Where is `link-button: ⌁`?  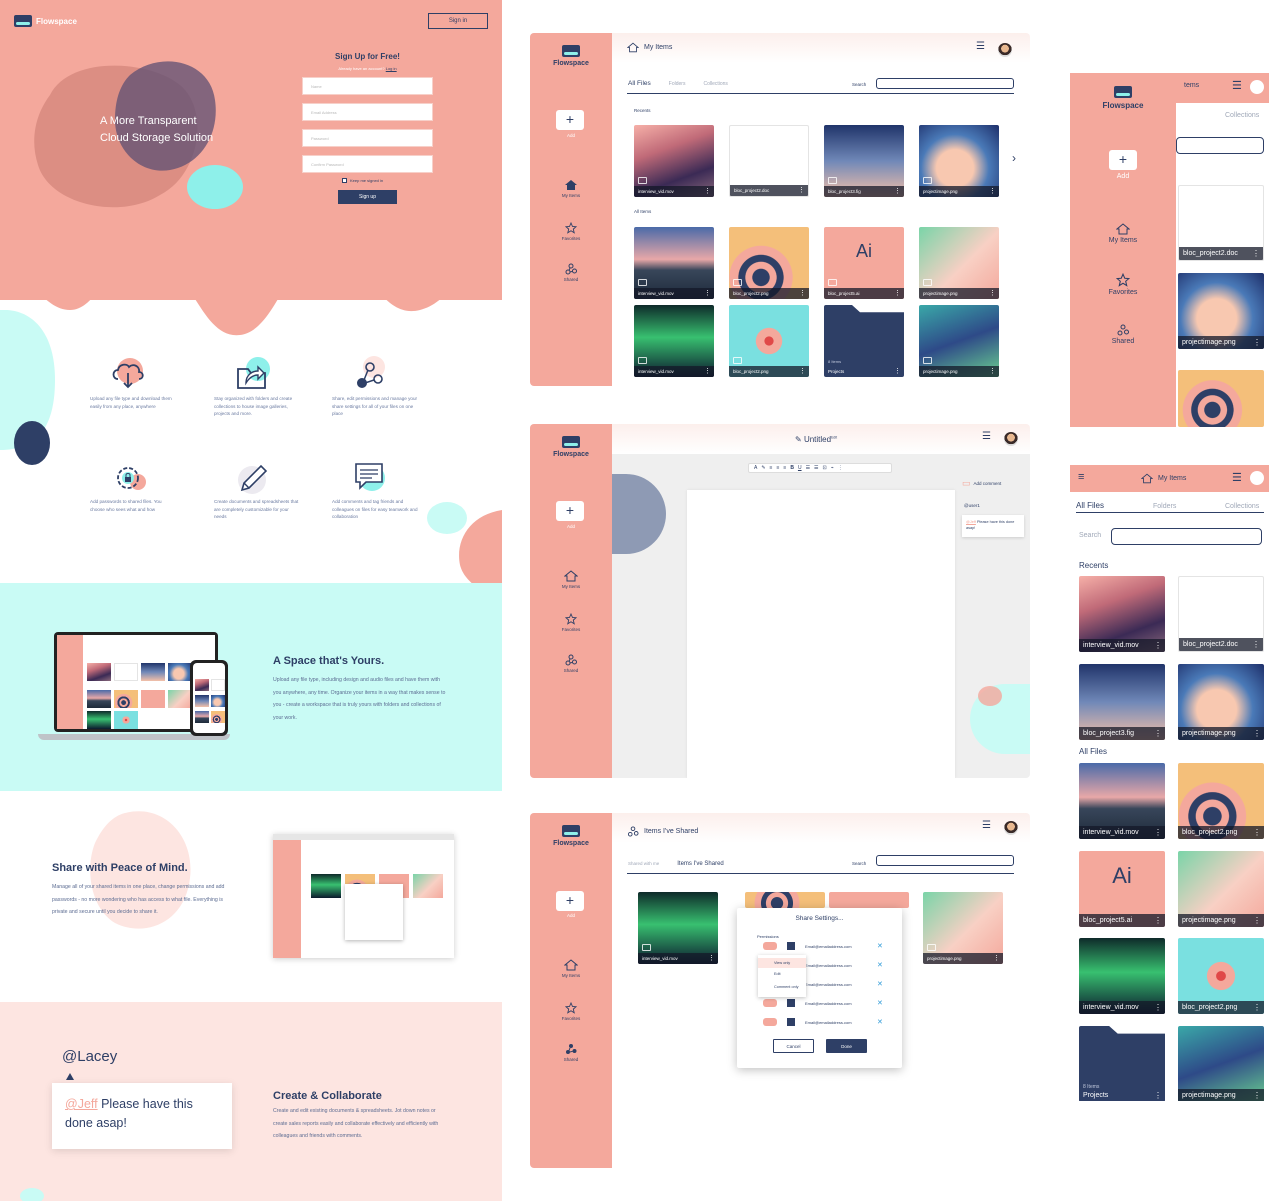 link-button: ⌁ is located at coordinates (832, 468).